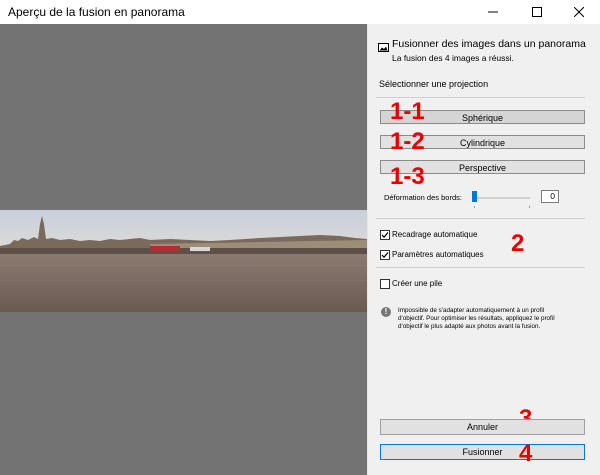 This screenshot has height=475, width=600. I want to click on close-icon, so click(579, 12).